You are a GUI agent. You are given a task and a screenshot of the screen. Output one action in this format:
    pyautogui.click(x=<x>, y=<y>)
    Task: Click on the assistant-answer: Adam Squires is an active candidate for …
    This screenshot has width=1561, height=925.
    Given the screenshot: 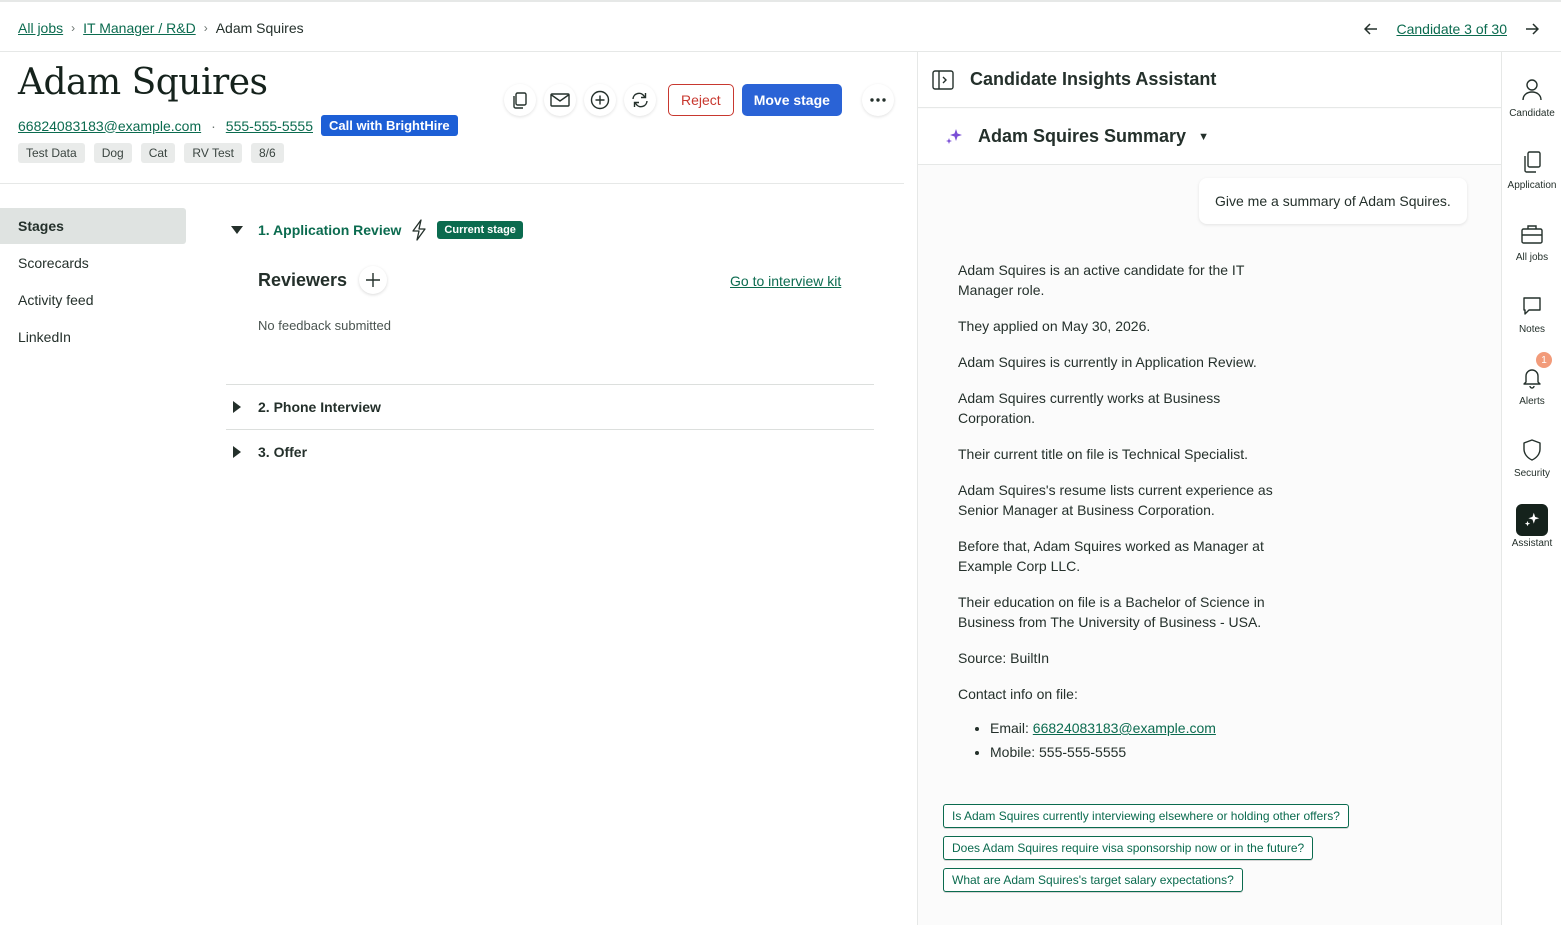 What is the action you would take?
    pyautogui.click(x=1128, y=513)
    